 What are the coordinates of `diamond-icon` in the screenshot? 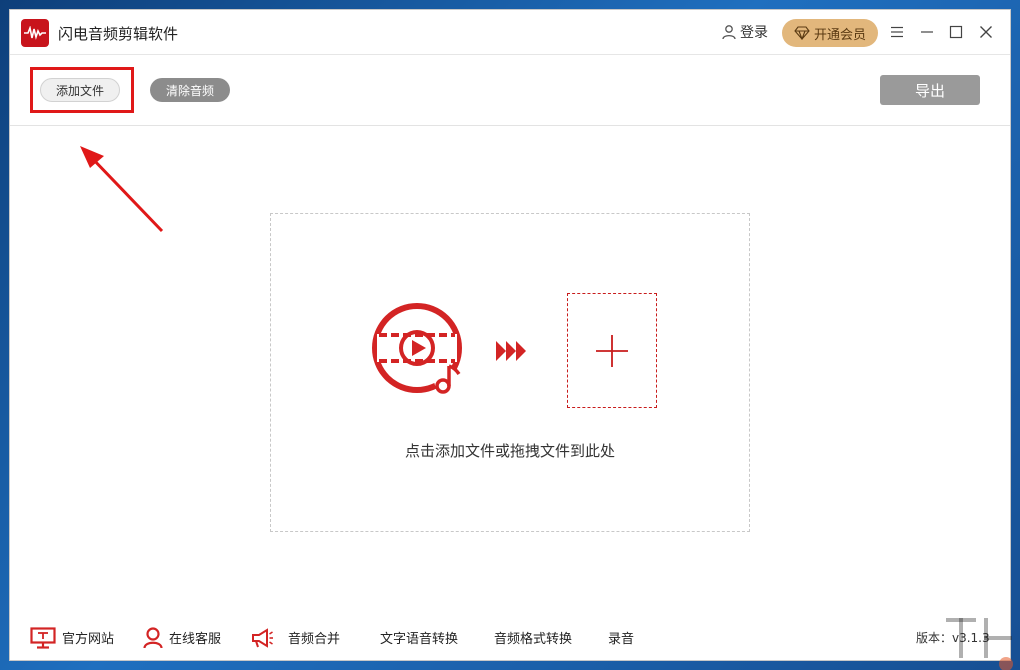 It's located at (802, 33).